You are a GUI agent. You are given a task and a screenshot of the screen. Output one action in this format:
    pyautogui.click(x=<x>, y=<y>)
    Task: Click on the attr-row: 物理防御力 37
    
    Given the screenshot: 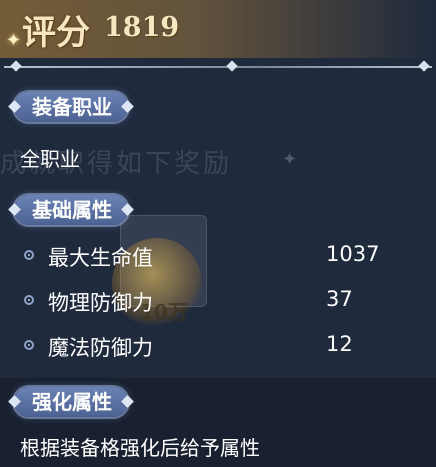 What is the action you would take?
    pyautogui.click(x=218, y=303)
    